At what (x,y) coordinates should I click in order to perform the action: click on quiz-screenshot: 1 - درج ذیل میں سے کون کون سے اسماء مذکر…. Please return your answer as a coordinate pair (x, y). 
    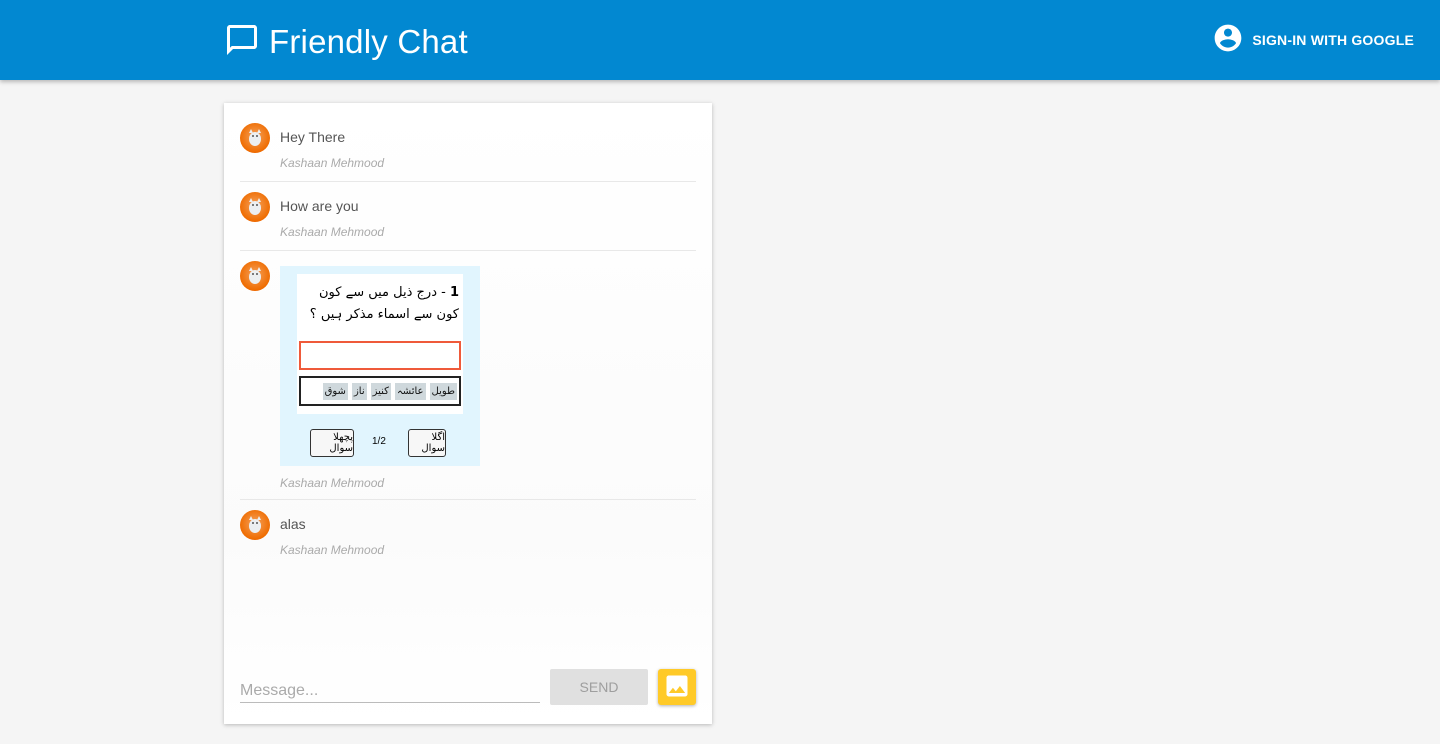
    Looking at the image, I should click on (380, 344).